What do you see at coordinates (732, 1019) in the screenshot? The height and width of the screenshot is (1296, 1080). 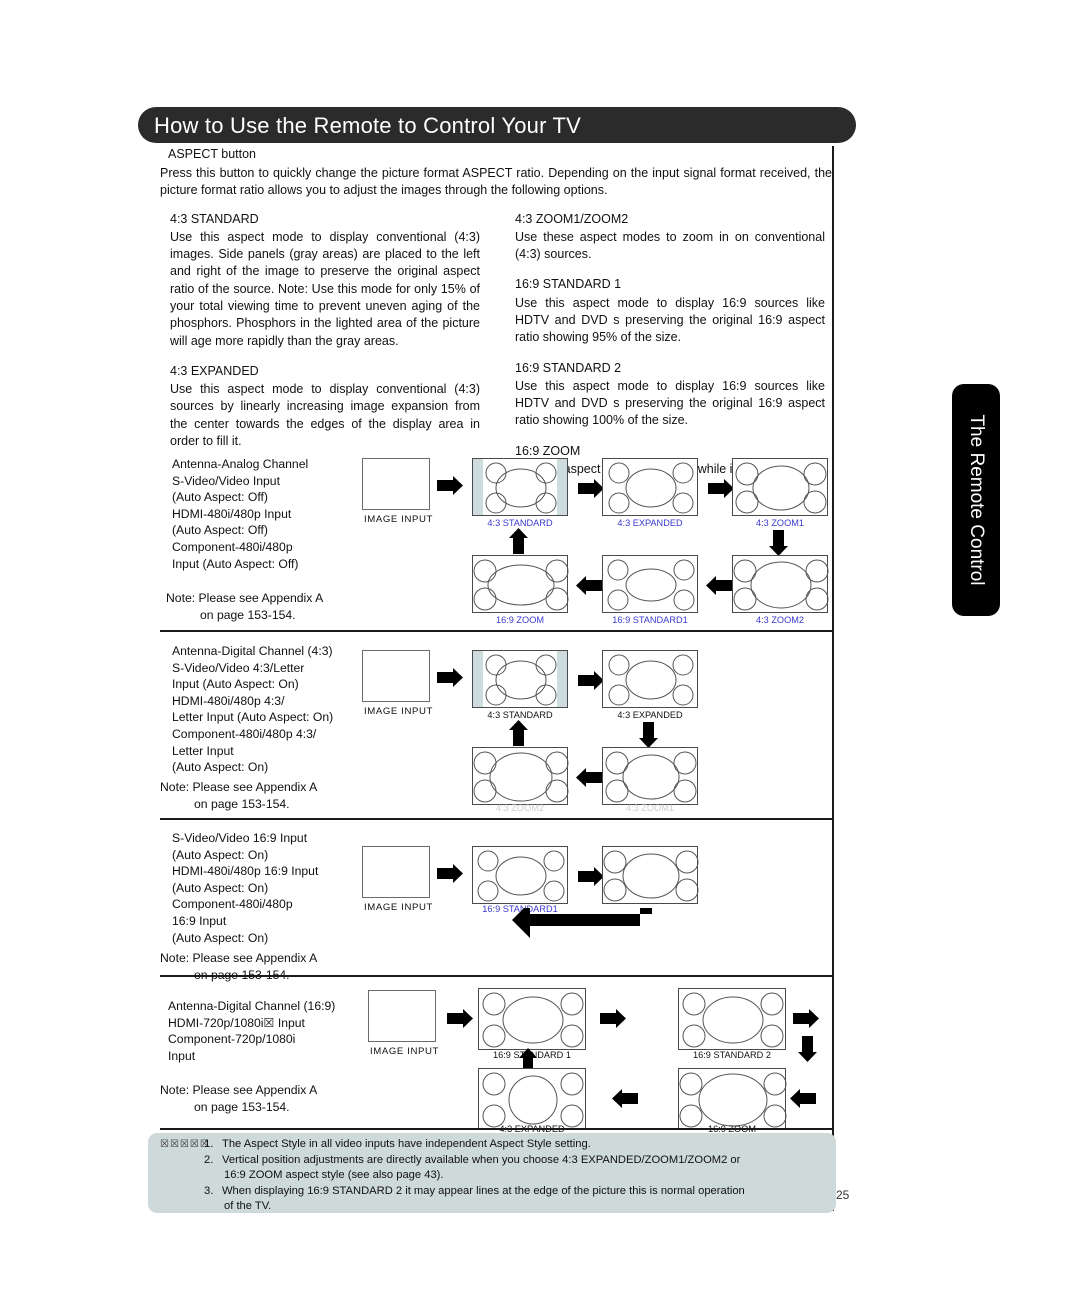 I see `tv-screen-v2` at bounding box center [732, 1019].